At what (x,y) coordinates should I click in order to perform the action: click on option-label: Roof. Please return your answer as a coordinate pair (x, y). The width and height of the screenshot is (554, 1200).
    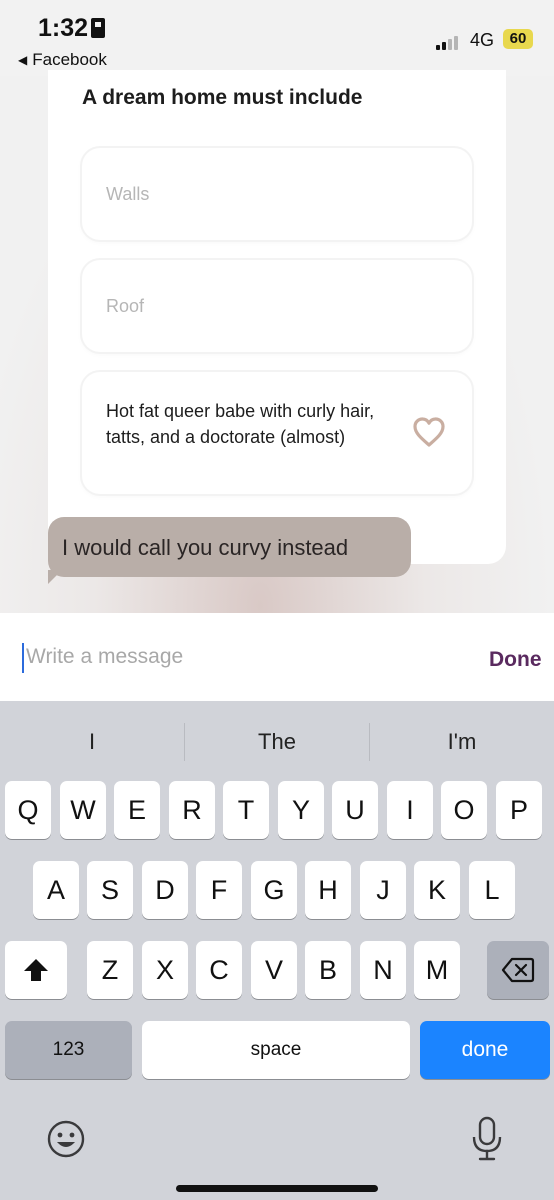
    Looking at the image, I should click on (125, 306).